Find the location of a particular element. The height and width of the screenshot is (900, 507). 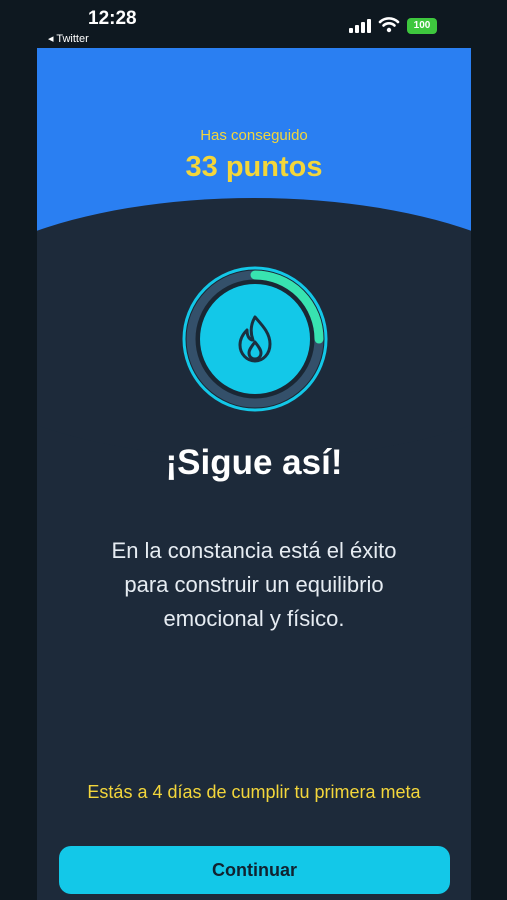

battery-indicator: 100 is located at coordinates (422, 26).